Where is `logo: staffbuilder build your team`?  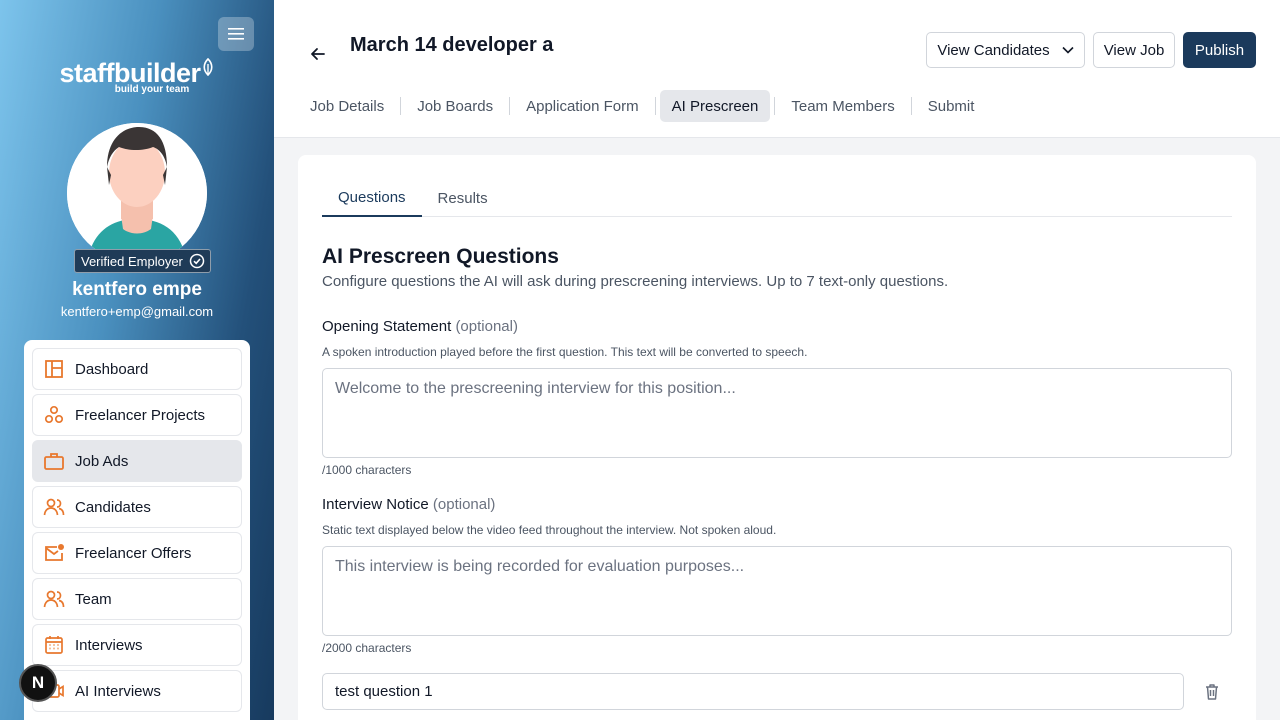 logo: staffbuilder build your team is located at coordinates (137, 76).